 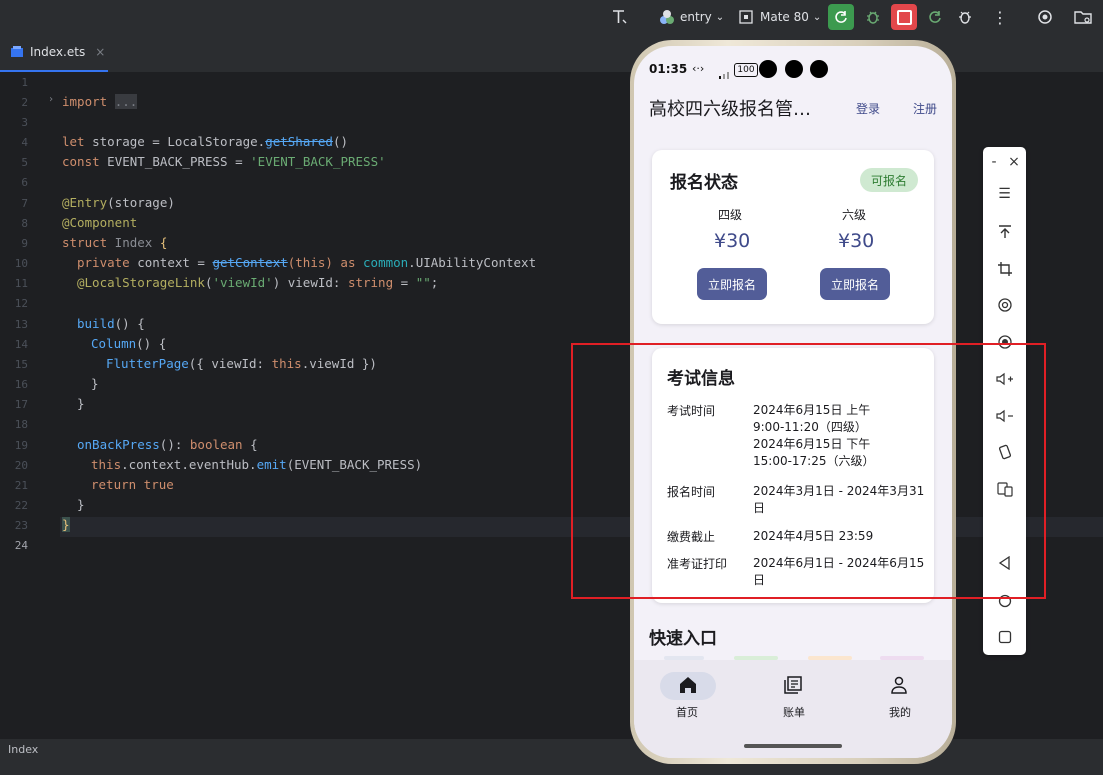 I want to click on target-icon, so click(x=1045, y=17).